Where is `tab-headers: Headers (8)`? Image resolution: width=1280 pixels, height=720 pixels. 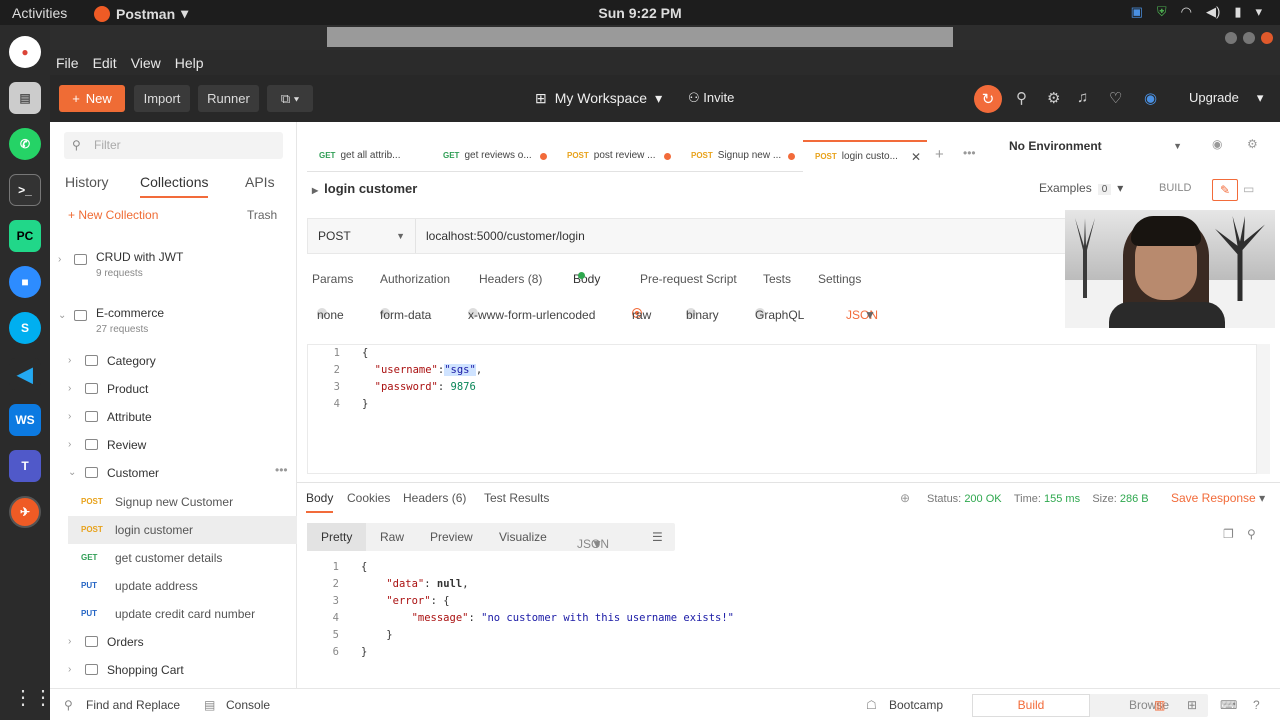
tab-headers: Headers (8) is located at coordinates (510, 279).